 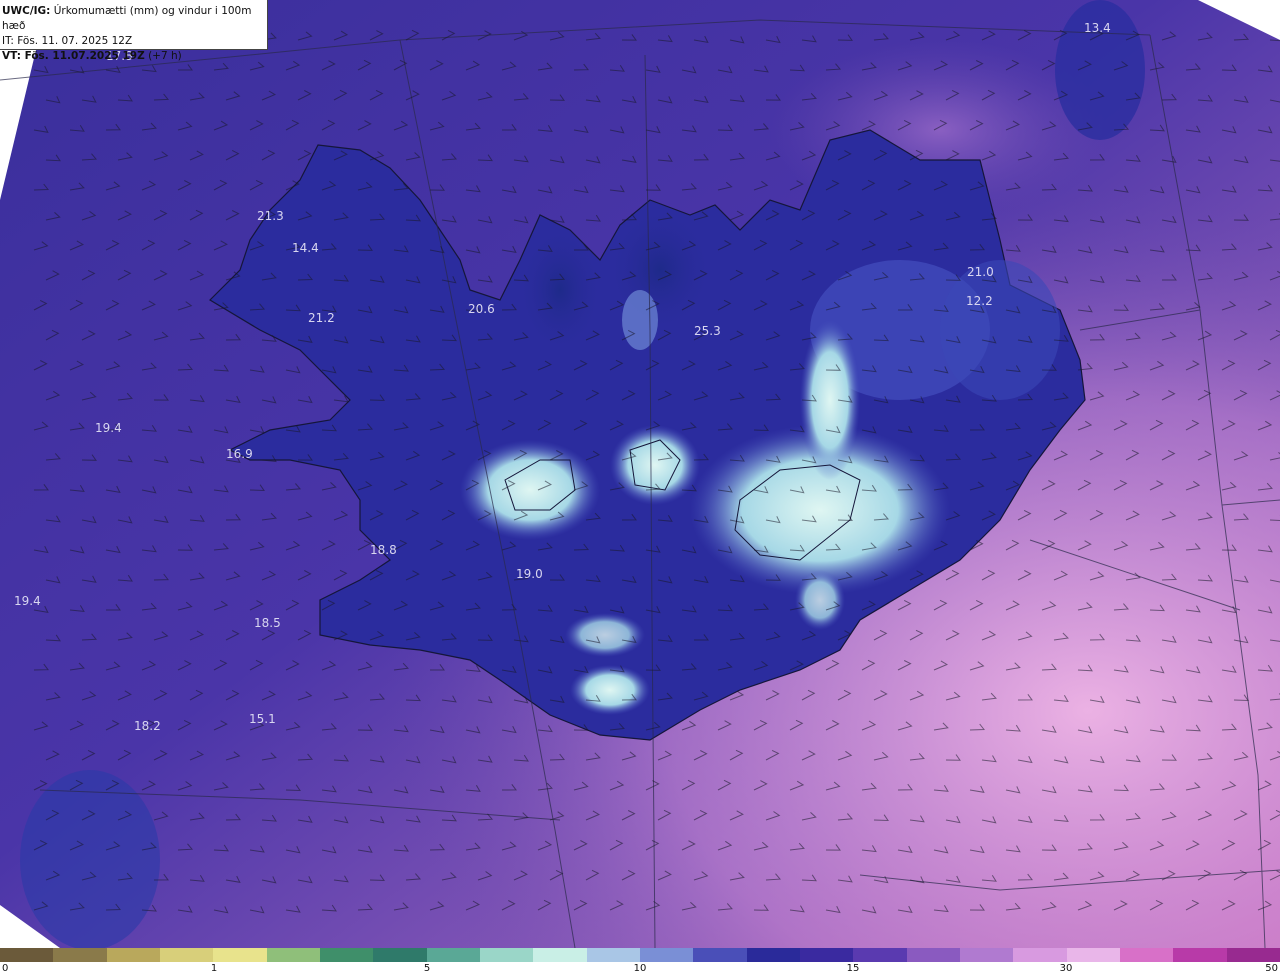 What do you see at coordinates (1271, 968) in the screenshot?
I see `colorbar-tick-label: 50` at bounding box center [1271, 968].